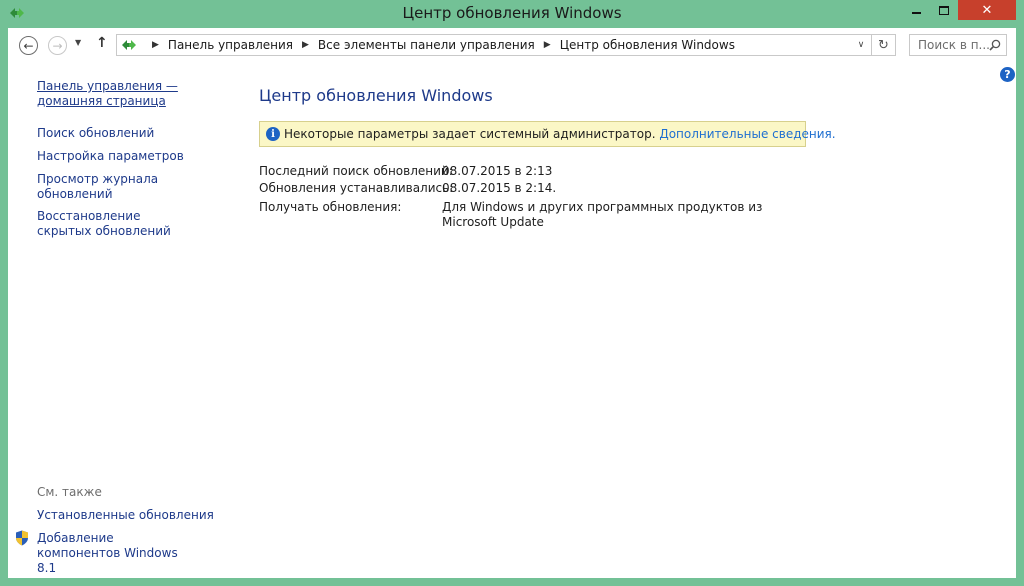  I want to click on breadcrumb-control-panel: Панель управления, so click(230, 45).